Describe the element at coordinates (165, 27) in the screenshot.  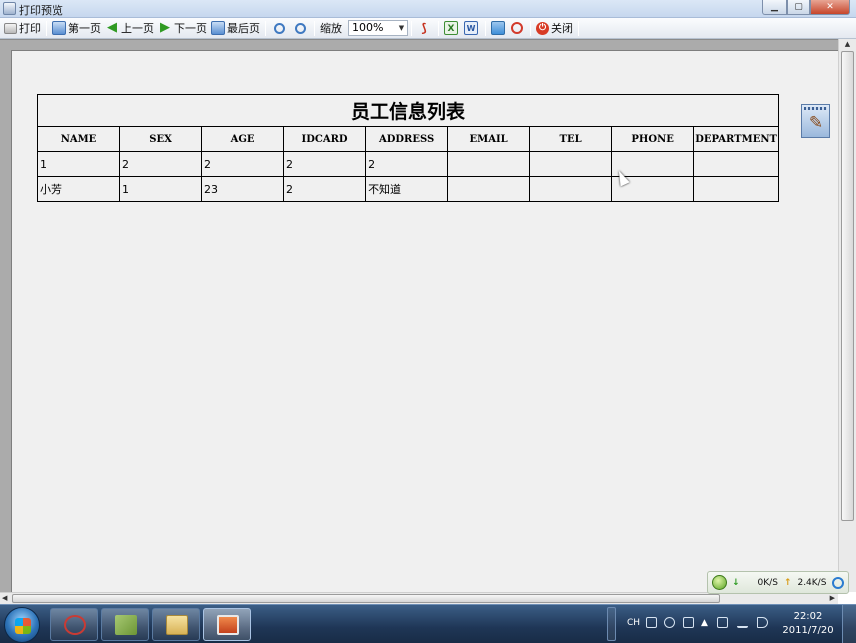
I see `arrow-right-icon: ▶` at that location.